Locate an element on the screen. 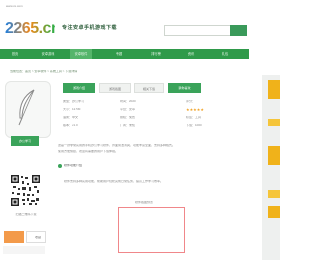  info-rating-label: 评分： is located at coordinates (191, 101).